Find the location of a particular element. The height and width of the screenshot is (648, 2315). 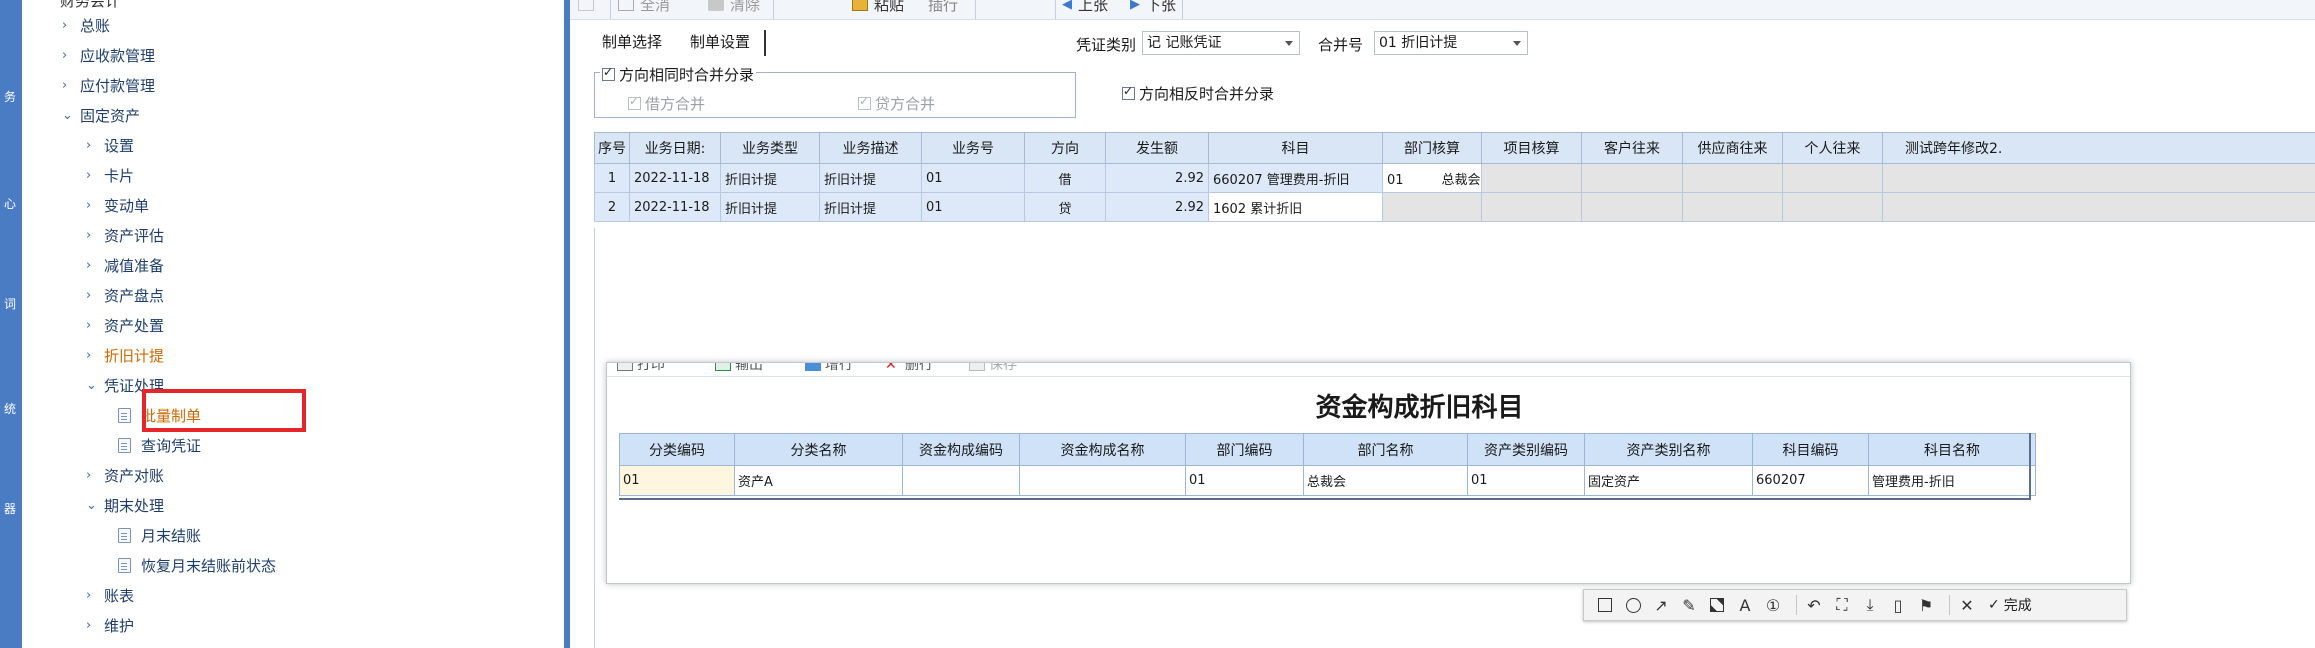

undo-icon: ↶ is located at coordinates (1814, 605).